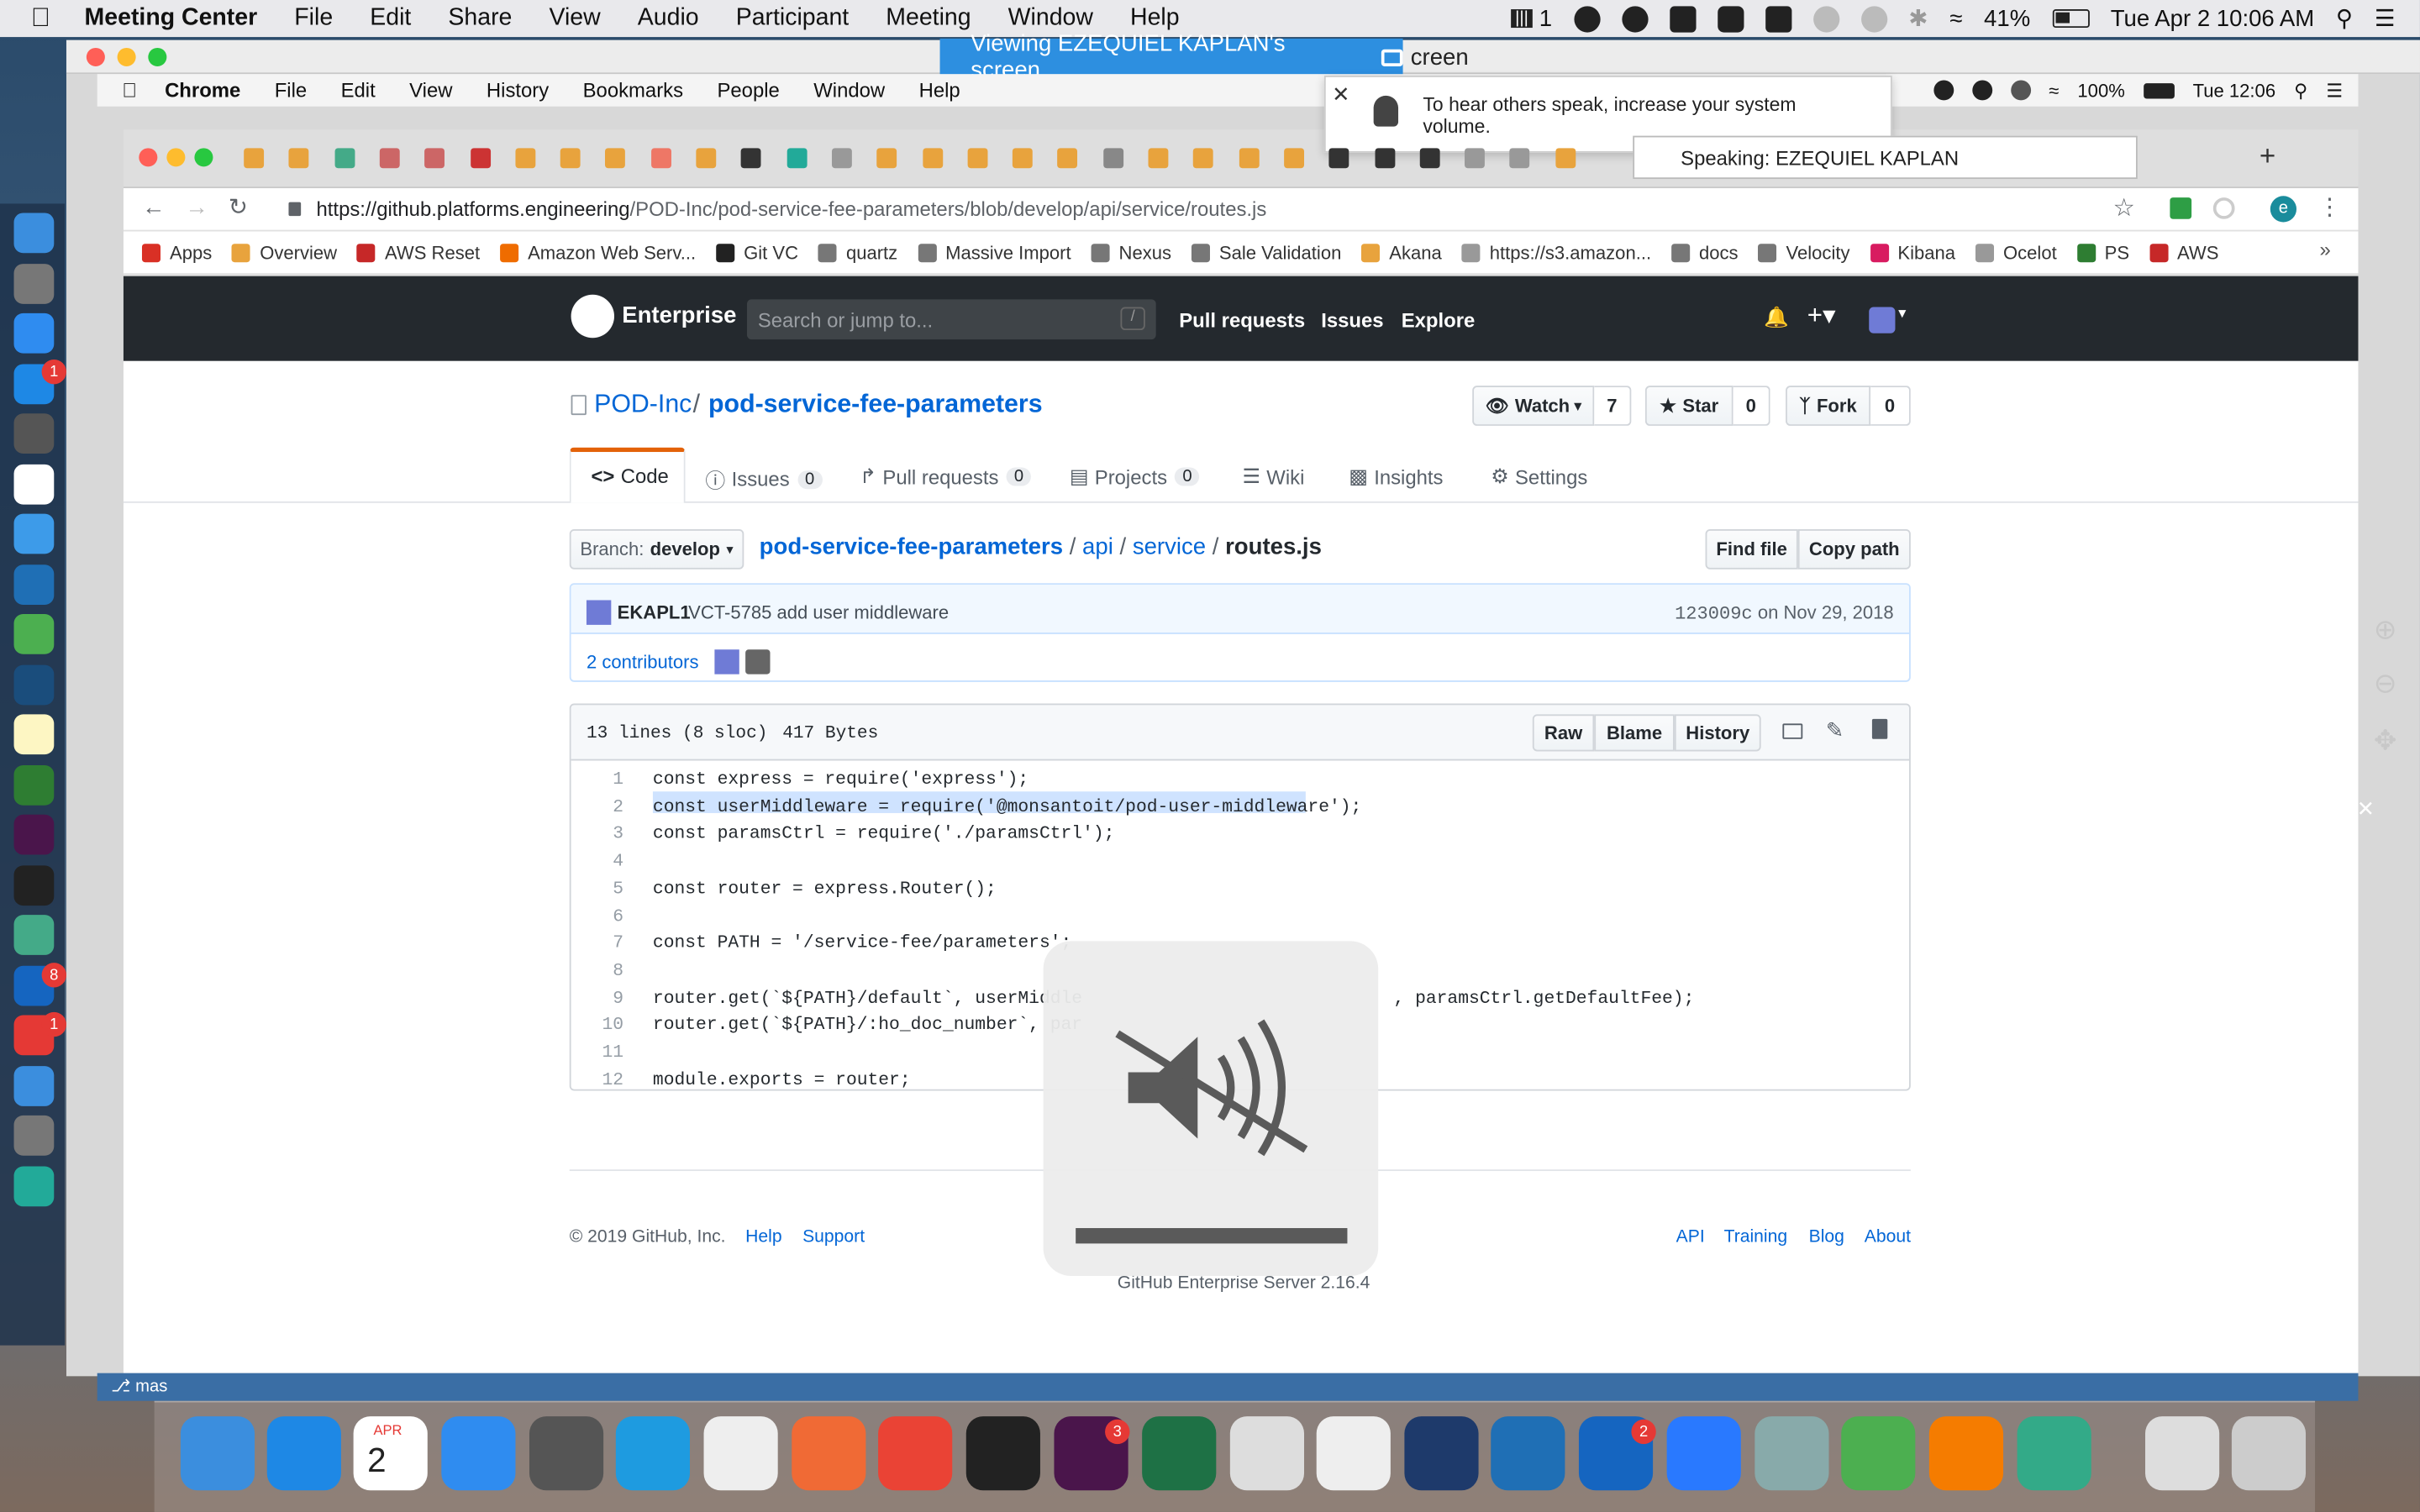 Image resolution: width=2420 pixels, height=1512 pixels. What do you see at coordinates (480, 19) in the screenshot?
I see `menu-share: Share` at bounding box center [480, 19].